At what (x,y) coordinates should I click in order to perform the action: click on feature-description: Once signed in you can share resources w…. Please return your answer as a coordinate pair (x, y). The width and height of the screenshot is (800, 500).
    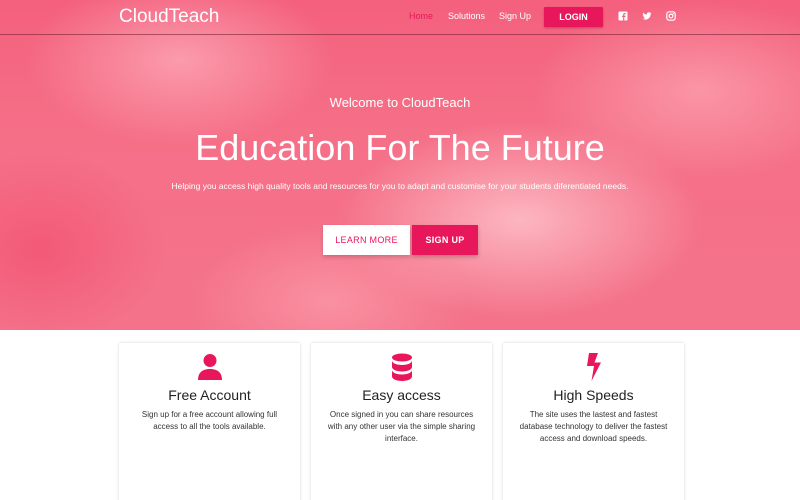
    Looking at the image, I should click on (401, 426).